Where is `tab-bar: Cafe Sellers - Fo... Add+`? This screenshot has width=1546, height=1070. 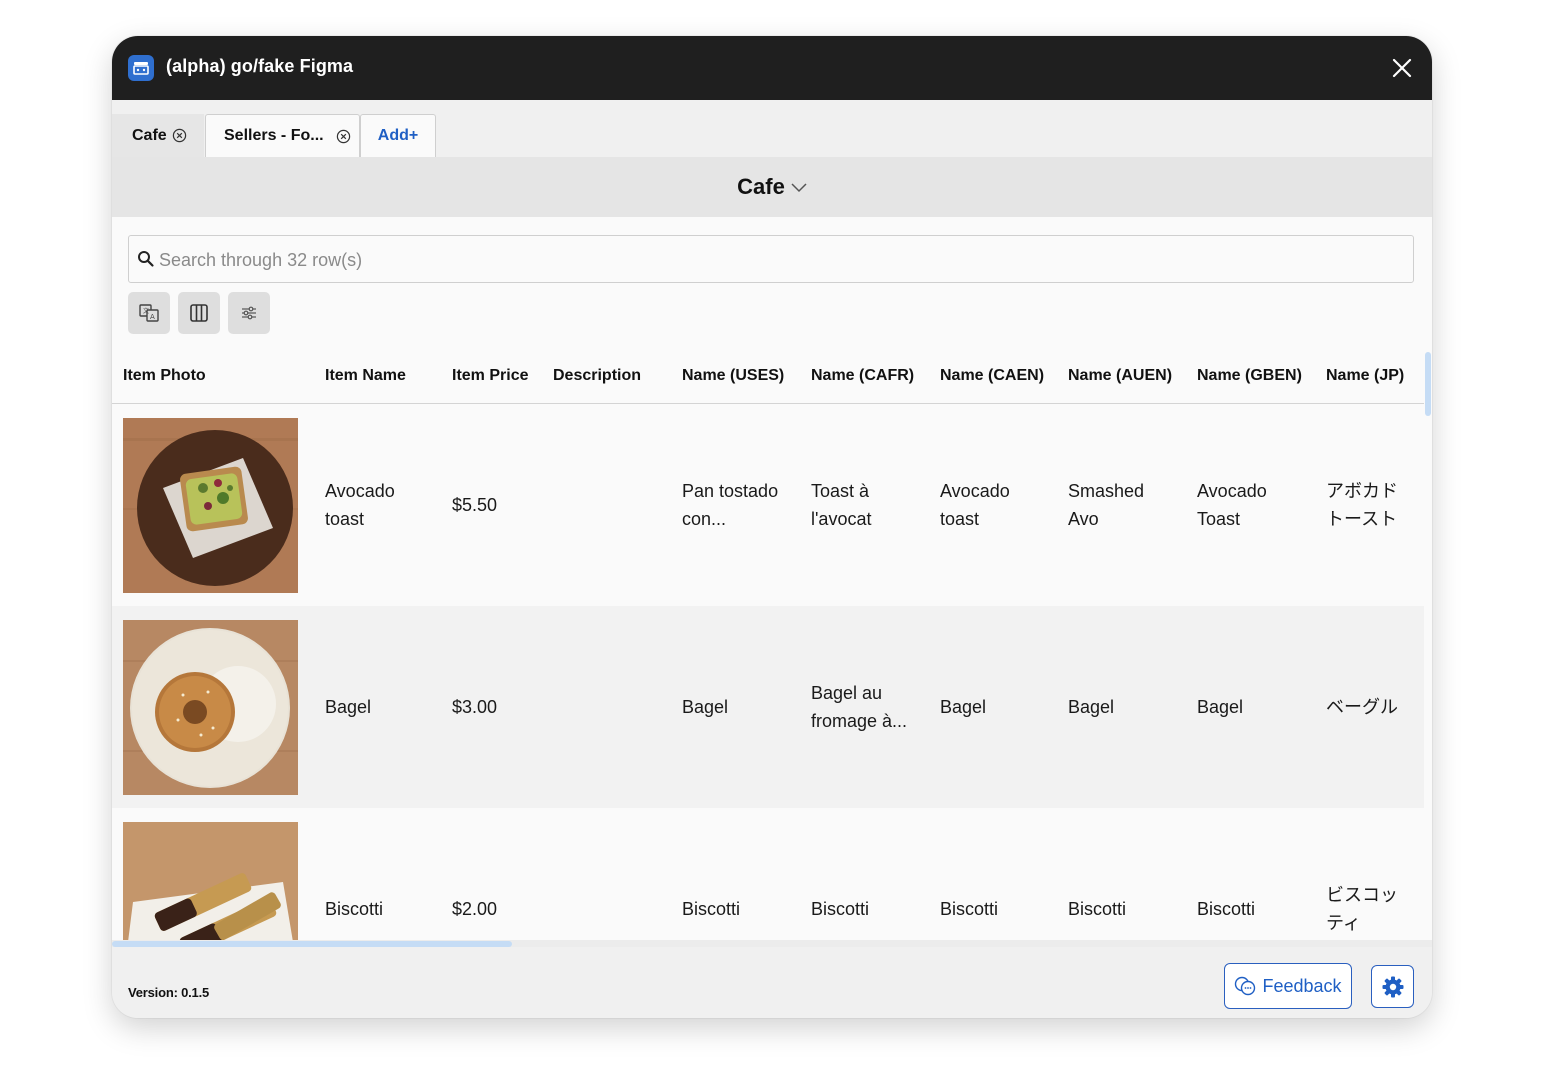 tab-bar: Cafe Sellers - Fo... Add+ is located at coordinates (772, 128).